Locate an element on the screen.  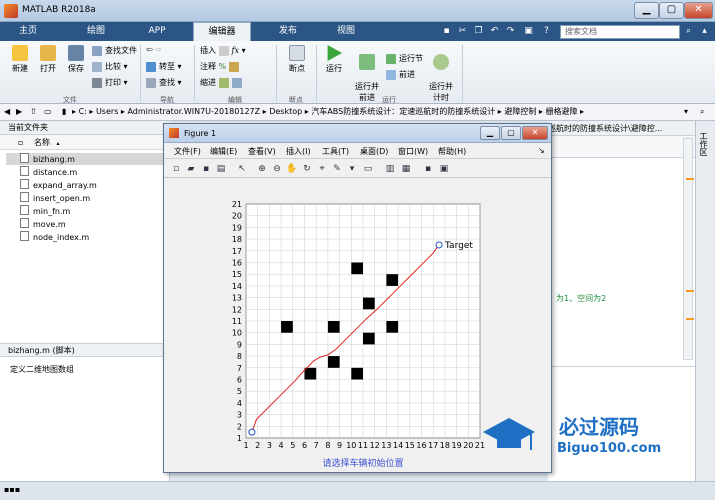
search-input: 搜索文档 is located at coordinates (620, 32).